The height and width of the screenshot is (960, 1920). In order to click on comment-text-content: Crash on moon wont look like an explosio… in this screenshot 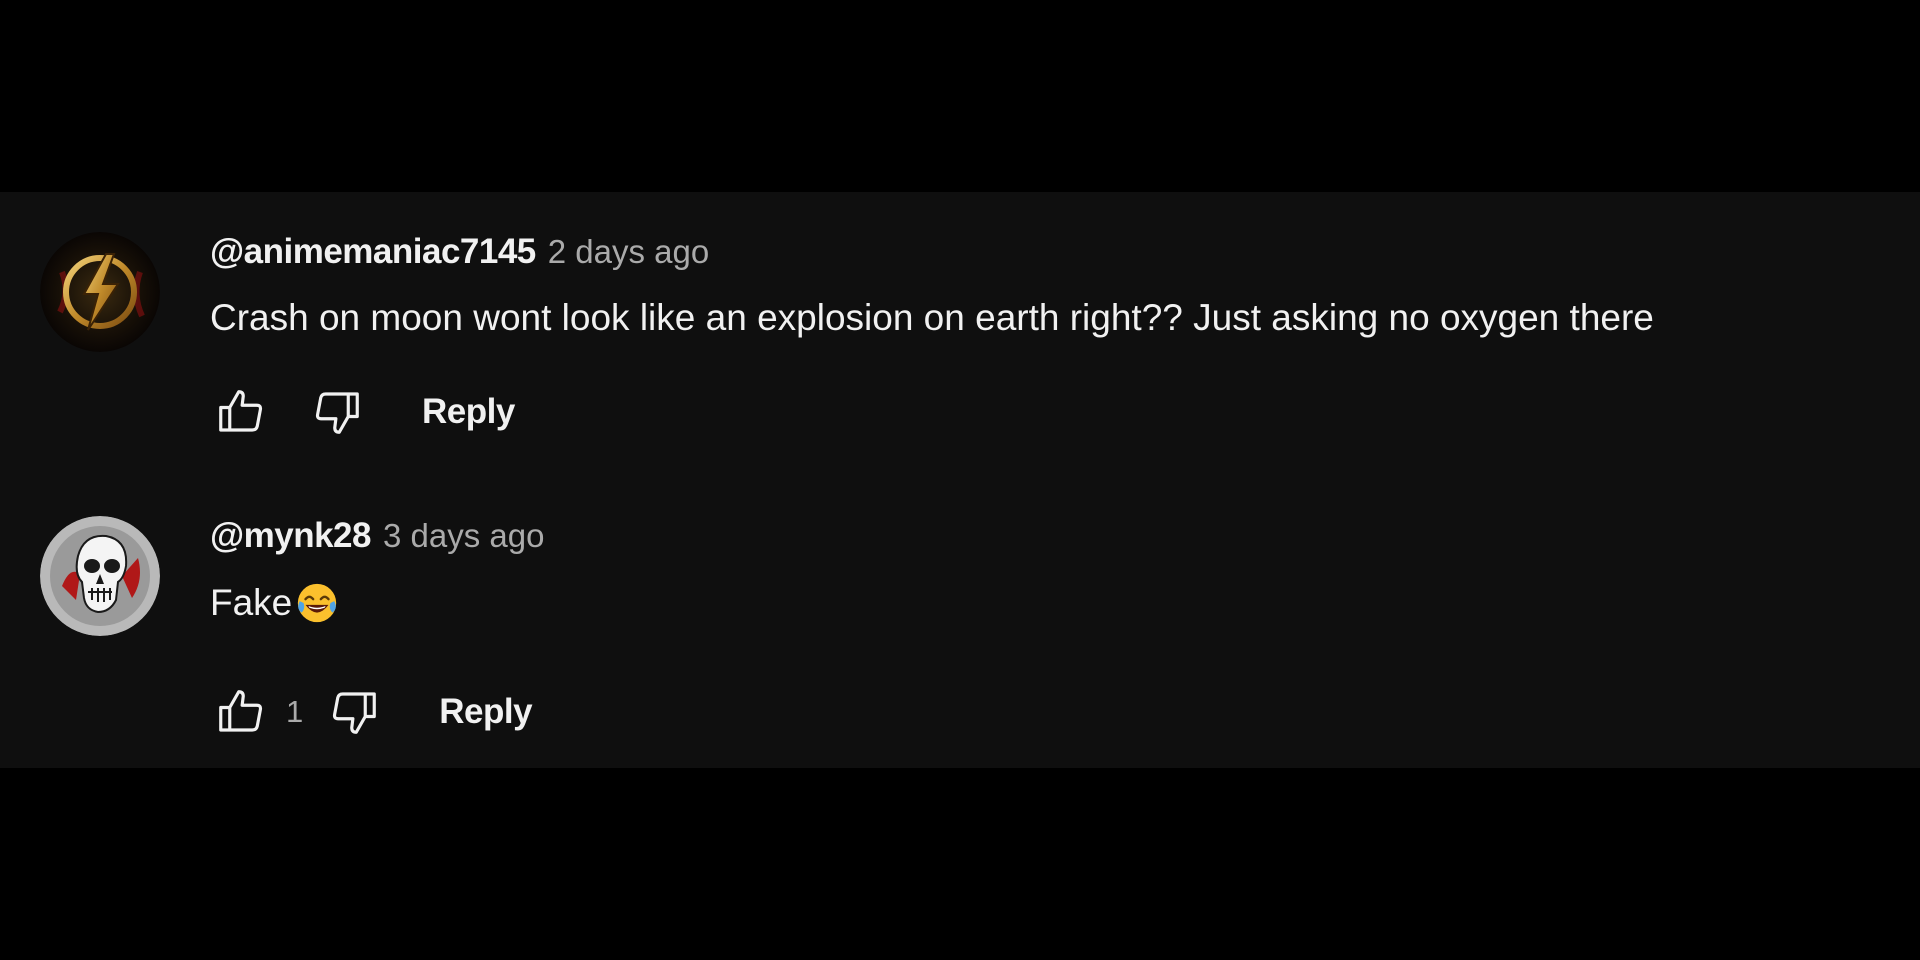, I will do `click(932, 317)`.